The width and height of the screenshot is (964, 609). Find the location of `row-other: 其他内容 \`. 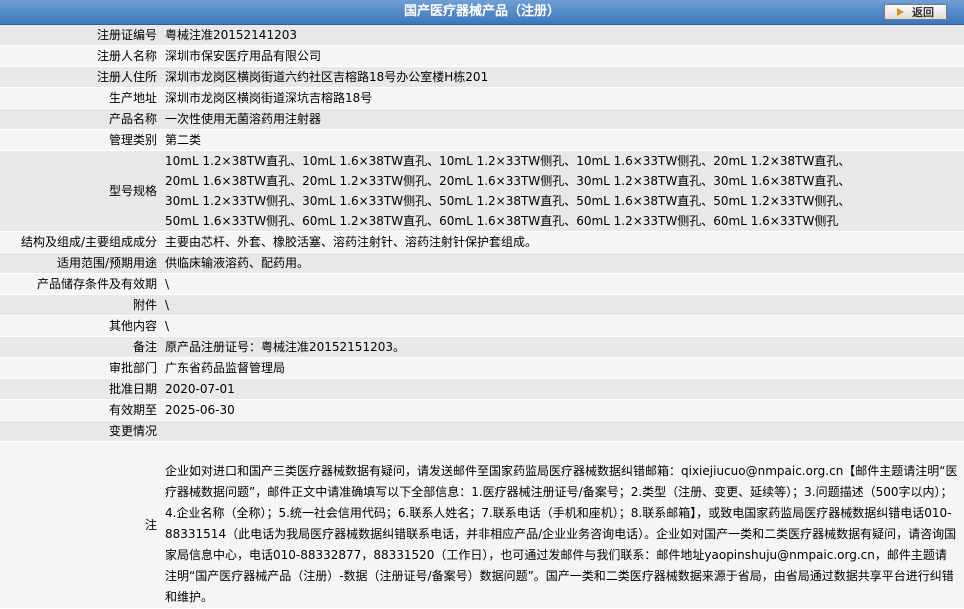

row-other: 其他内容 \ is located at coordinates (482, 326).